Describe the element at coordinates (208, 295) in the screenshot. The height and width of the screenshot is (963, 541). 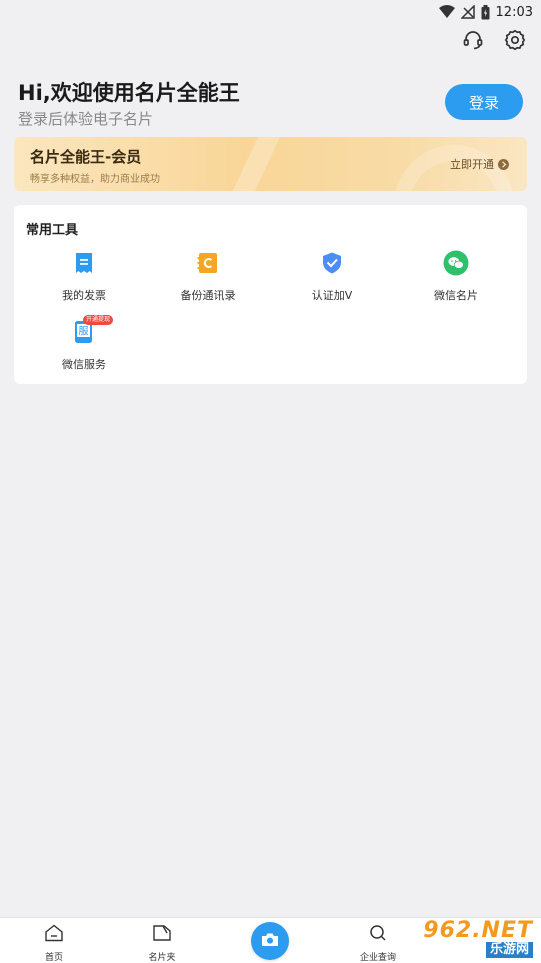
I see `tool-label: 备份通讯录` at that location.